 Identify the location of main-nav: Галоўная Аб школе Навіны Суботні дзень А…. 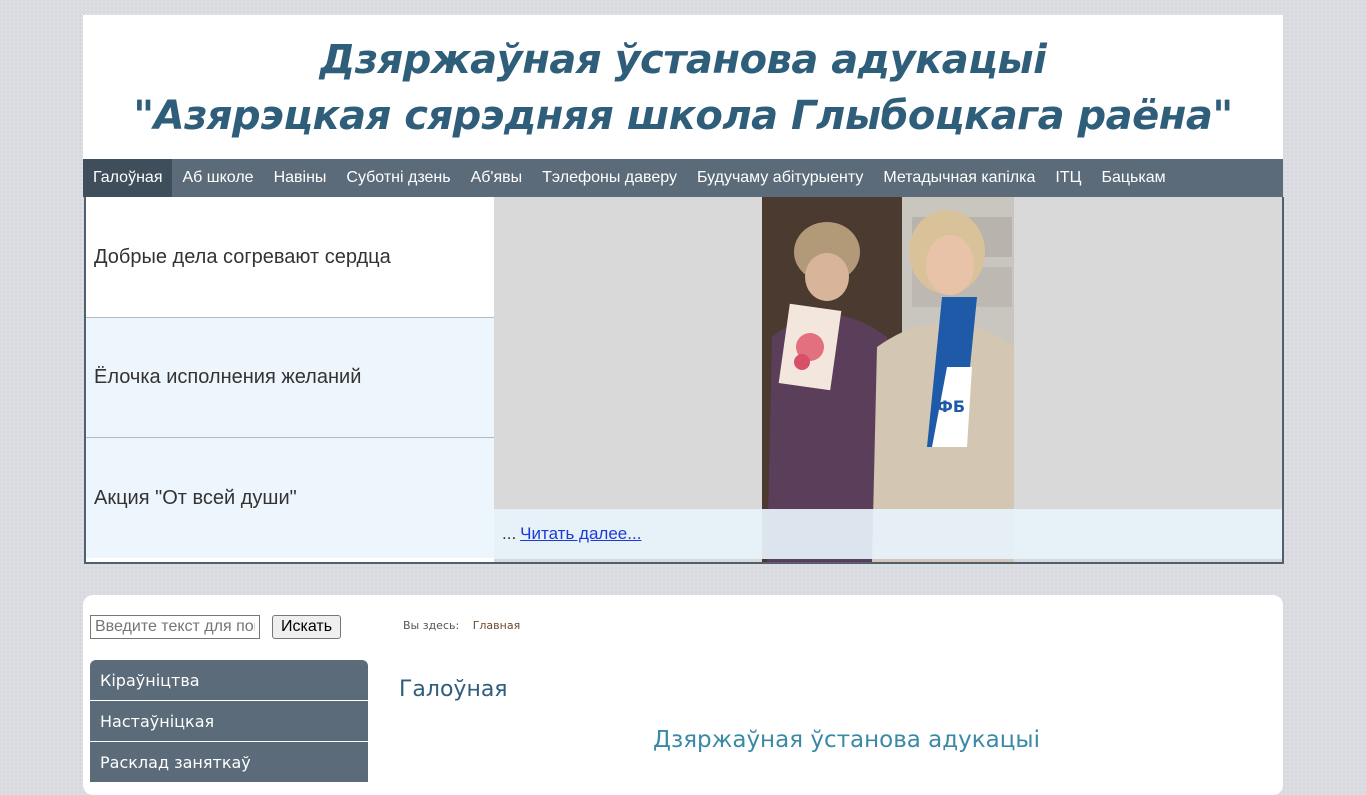
(683, 178).